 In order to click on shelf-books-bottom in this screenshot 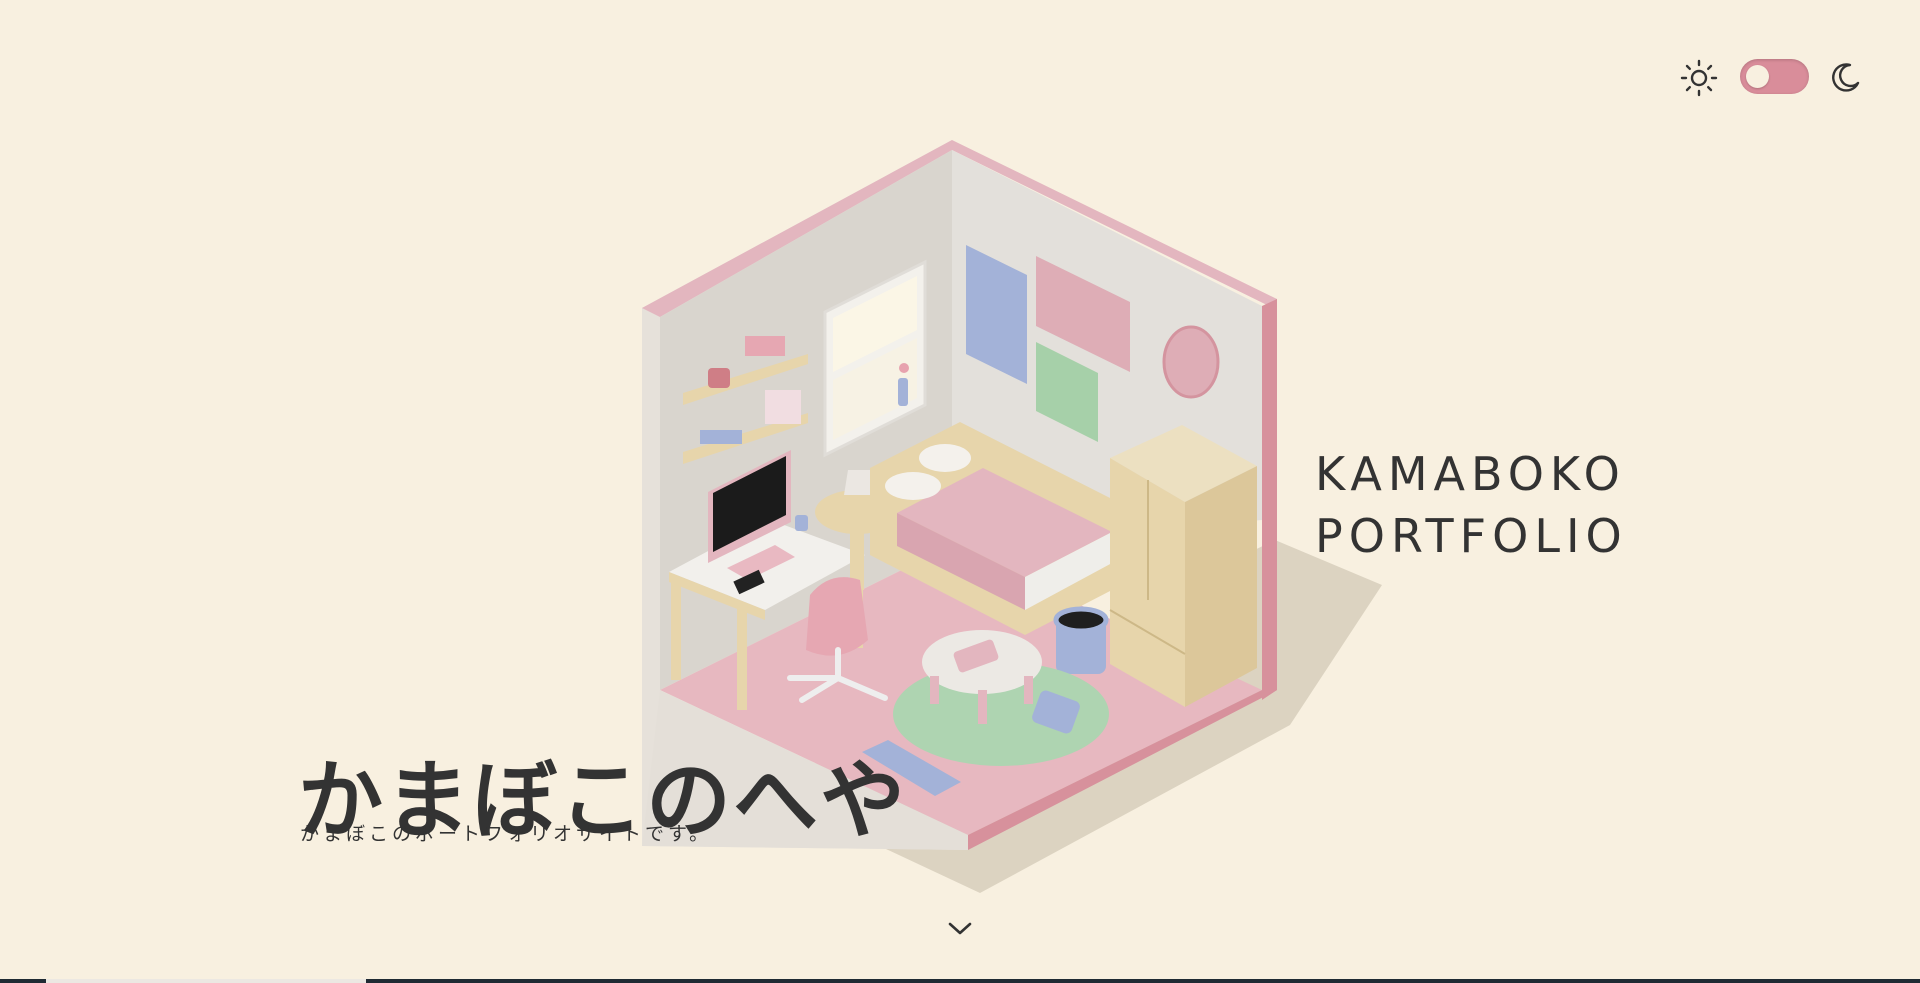, I will do `click(721, 437)`.